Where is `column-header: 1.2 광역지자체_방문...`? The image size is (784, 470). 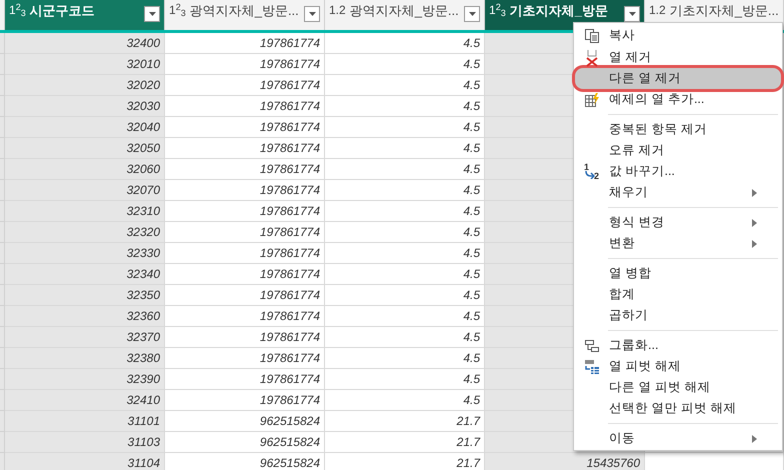 column-header: 1.2 광역지자체_방문... is located at coordinates (405, 15).